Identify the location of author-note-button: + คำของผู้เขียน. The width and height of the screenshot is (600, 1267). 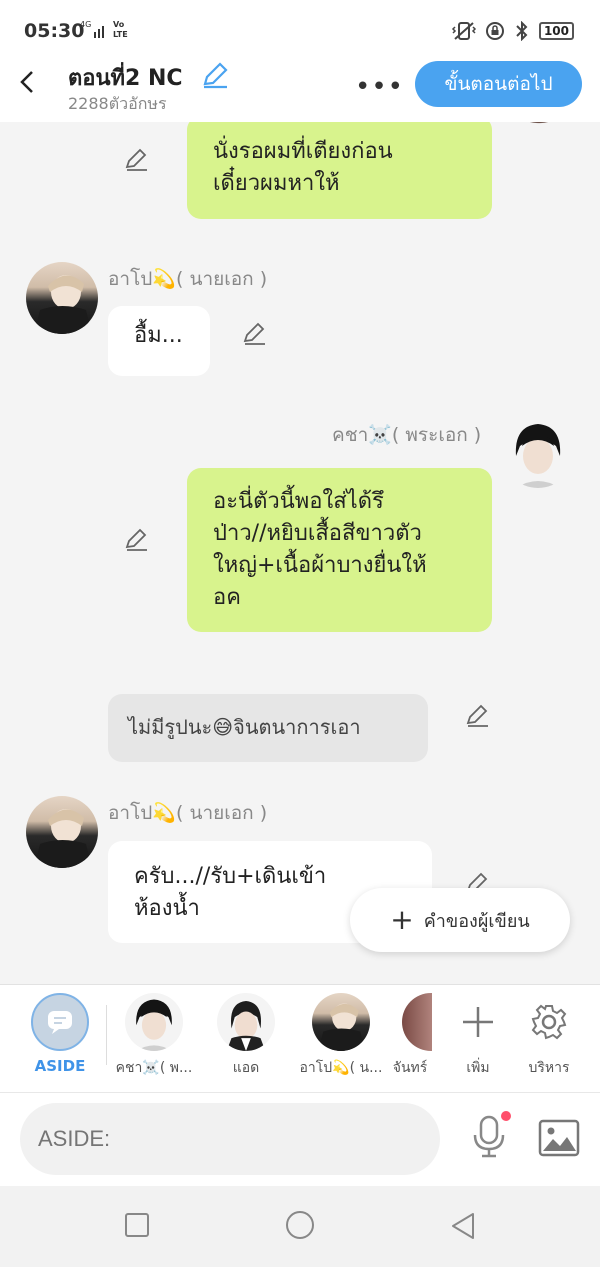
(460, 920).